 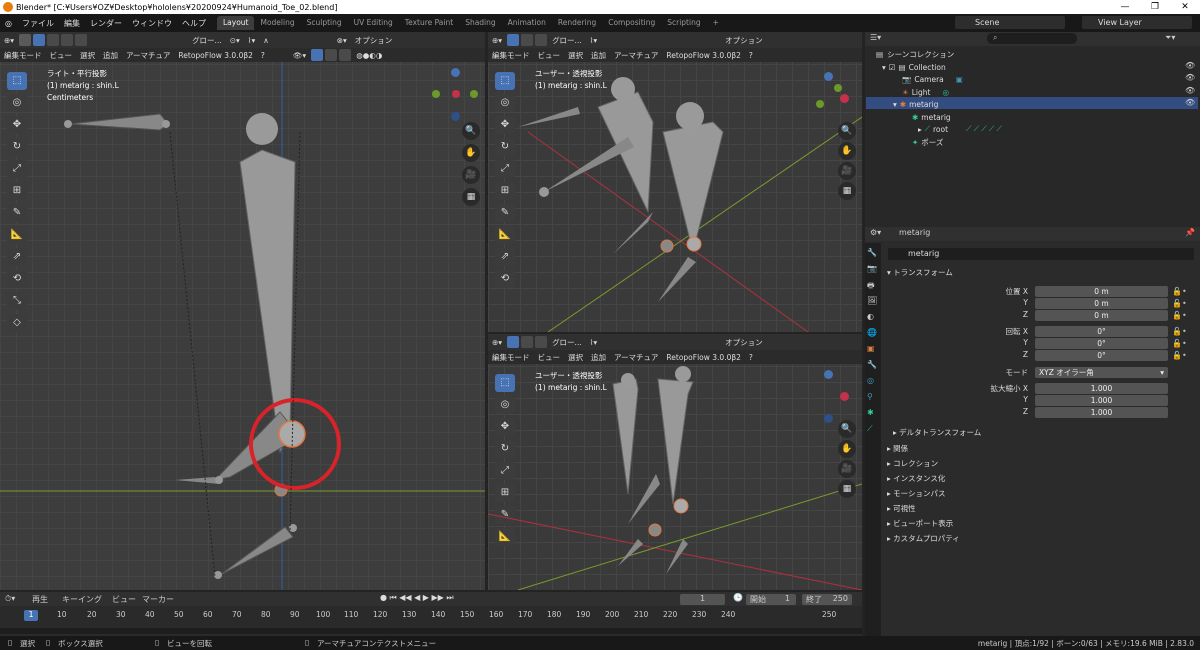 What do you see at coordinates (194, 23) in the screenshot?
I see `menu-help: ヘルプ` at bounding box center [194, 23].